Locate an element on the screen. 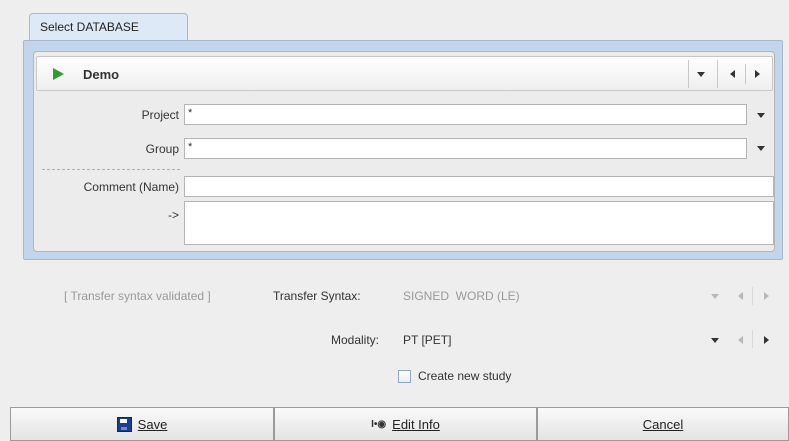  group-dropdown-icon is located at coordinates (761, 148).